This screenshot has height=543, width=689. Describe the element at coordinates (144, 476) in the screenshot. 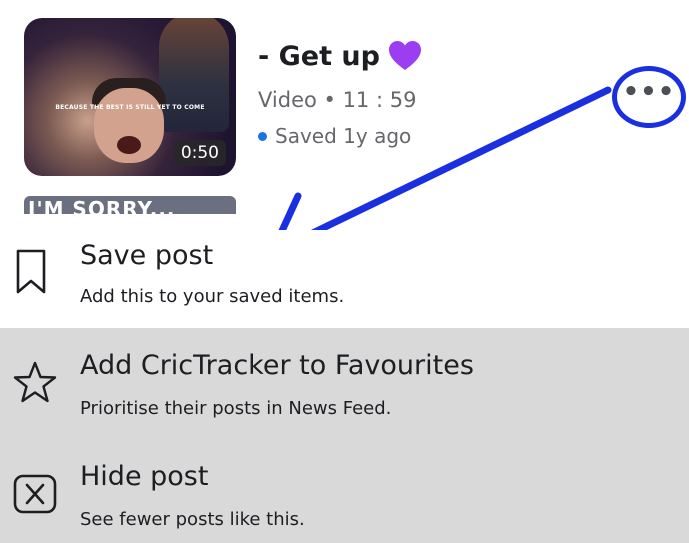

I see `menu-item-title: Hide post` at that location.